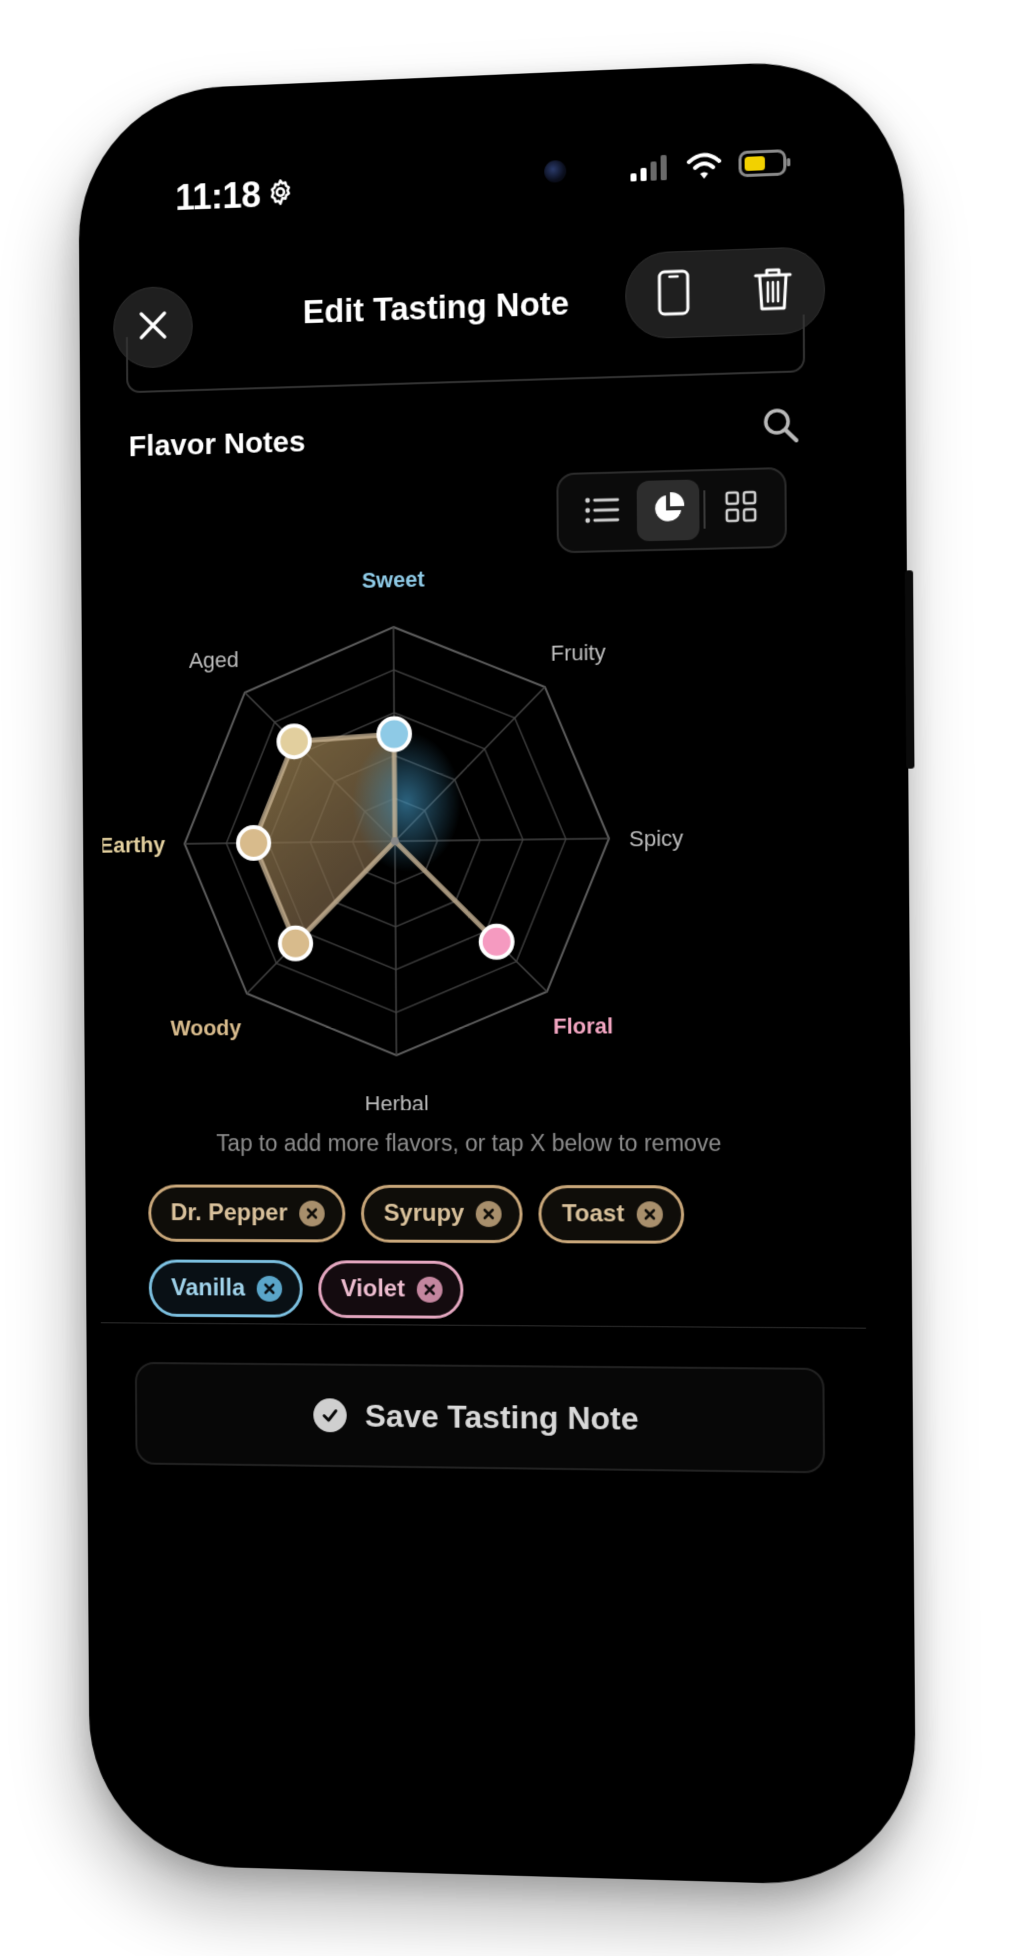  I want to click on pie-chart-icon, so click(668, 510).